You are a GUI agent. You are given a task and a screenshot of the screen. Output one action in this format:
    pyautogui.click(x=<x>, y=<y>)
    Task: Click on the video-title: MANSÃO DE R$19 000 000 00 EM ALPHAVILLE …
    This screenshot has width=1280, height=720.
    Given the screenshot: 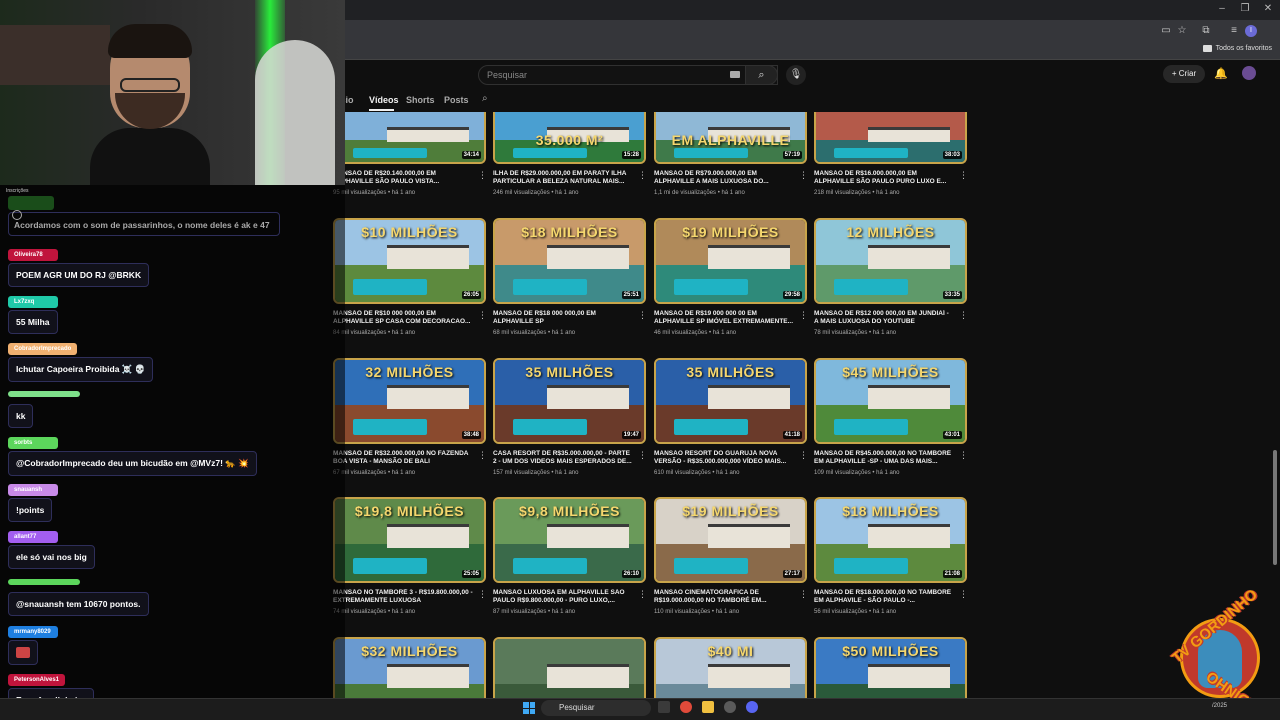 What is the action you would take?
    pyautogui.click(x=724, y=318)
    